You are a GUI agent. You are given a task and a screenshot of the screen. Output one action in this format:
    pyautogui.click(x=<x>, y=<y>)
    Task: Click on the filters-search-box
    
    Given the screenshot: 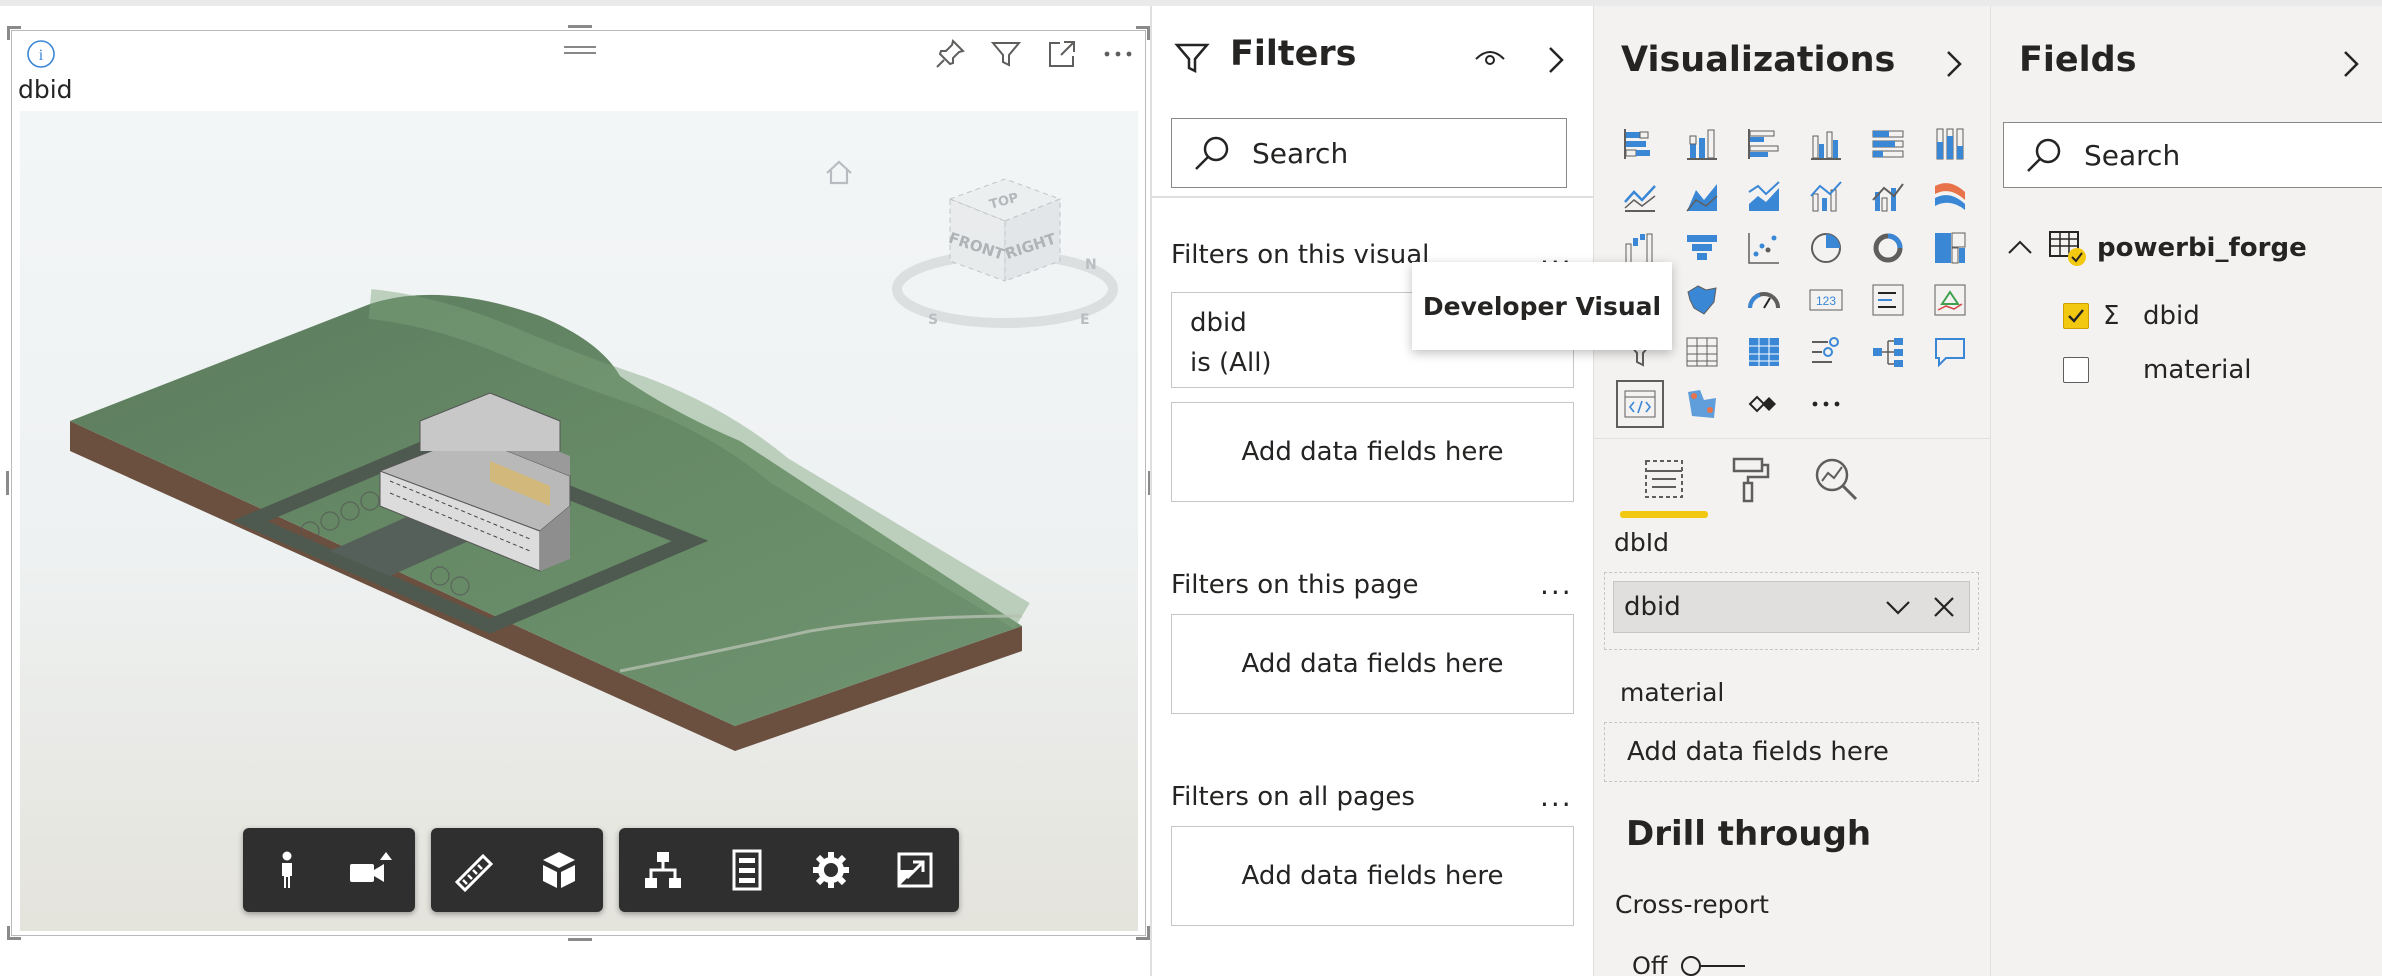 What is the action you would take?
    pyautogui.click(x=1369, y=153)
    